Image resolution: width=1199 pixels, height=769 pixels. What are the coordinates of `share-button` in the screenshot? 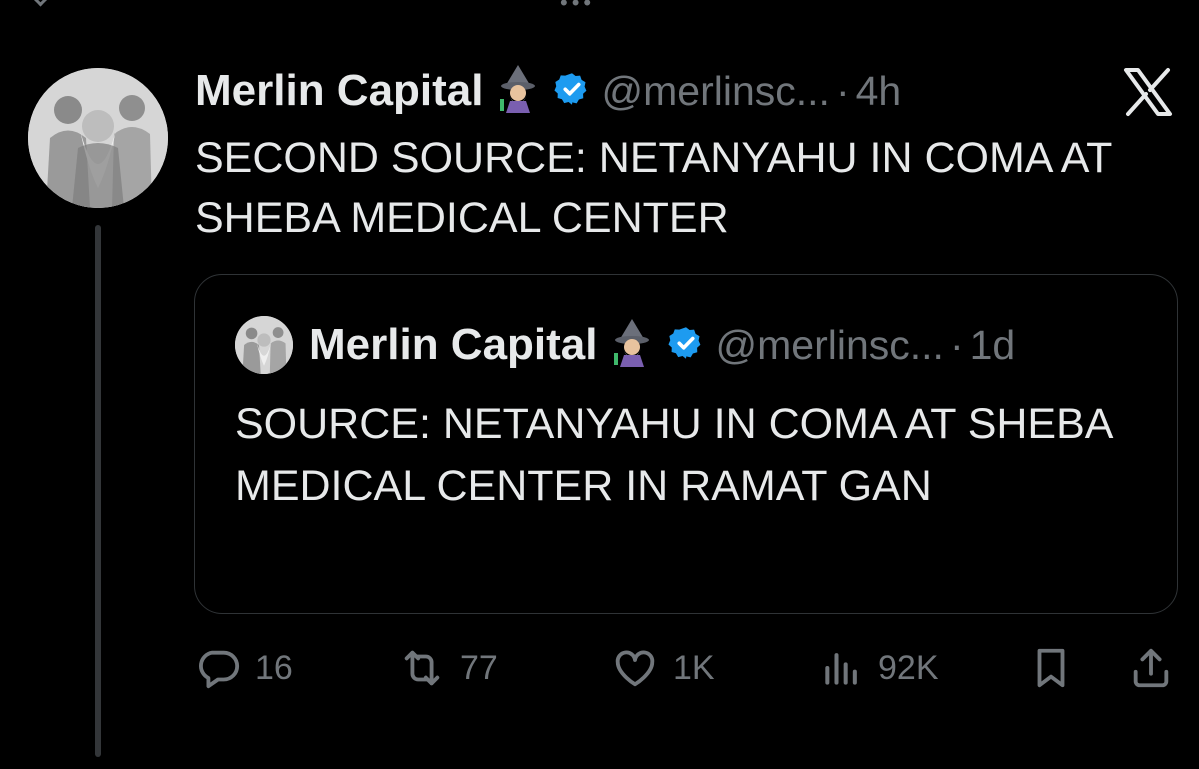 It's located at (1151, 668).